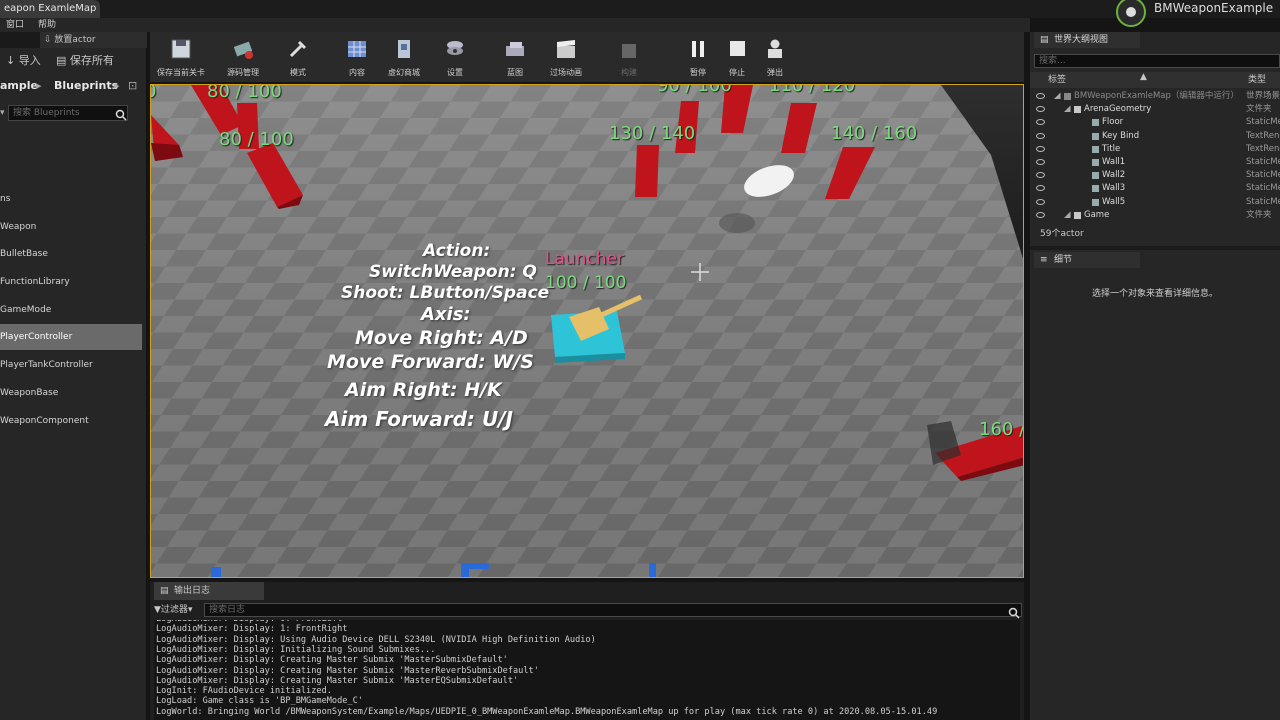 This screenshot has width=1280, height=720. Describe the element at coordinates (455, 58) in the screenshot. I see `toolbar-button: 设置` at that location.